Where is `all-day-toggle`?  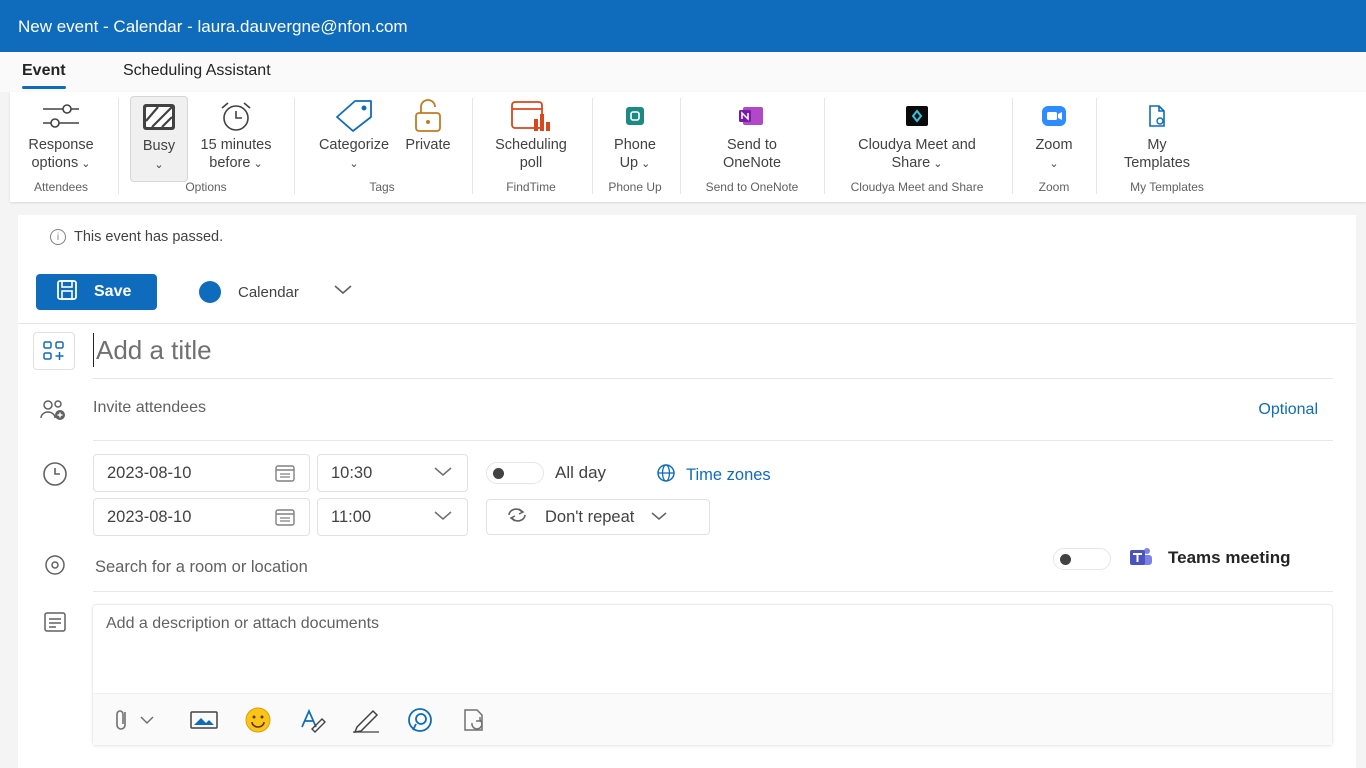 all-day-toggle is located at coordinates (515, 473).